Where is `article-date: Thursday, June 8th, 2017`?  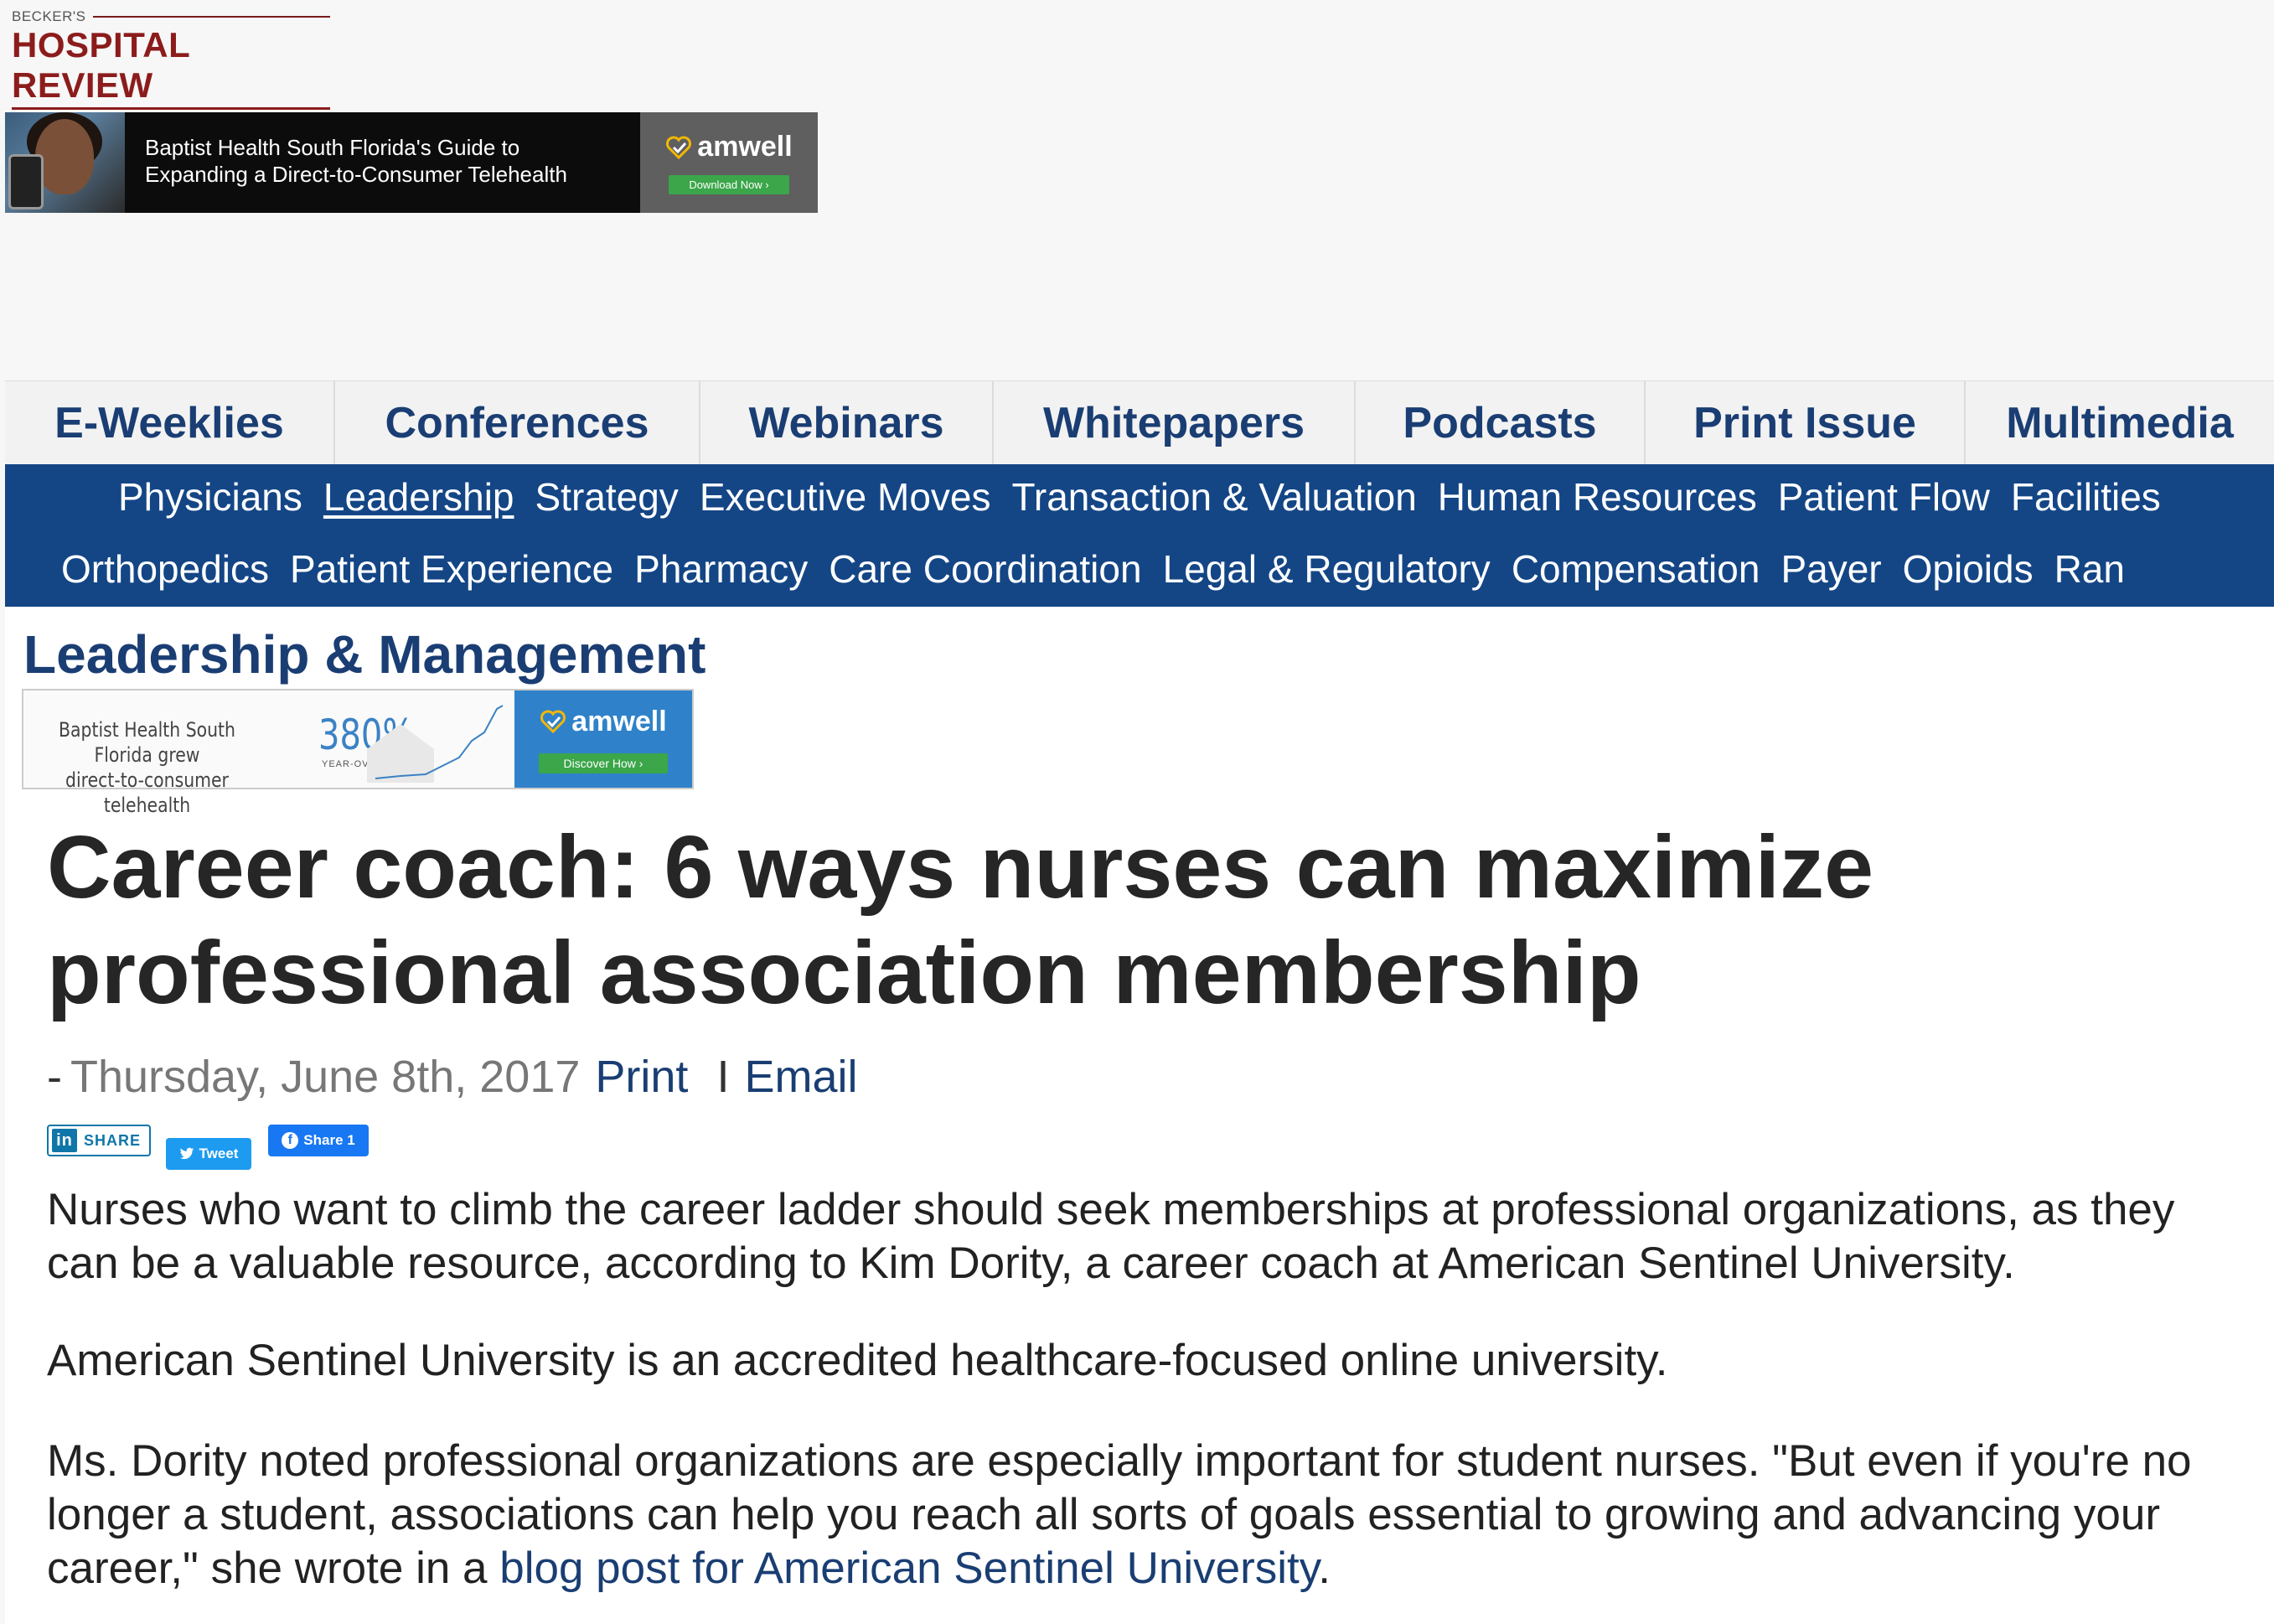
article-date: Thursday, June 8th, 2017 is located at coordinates (325, 1077).